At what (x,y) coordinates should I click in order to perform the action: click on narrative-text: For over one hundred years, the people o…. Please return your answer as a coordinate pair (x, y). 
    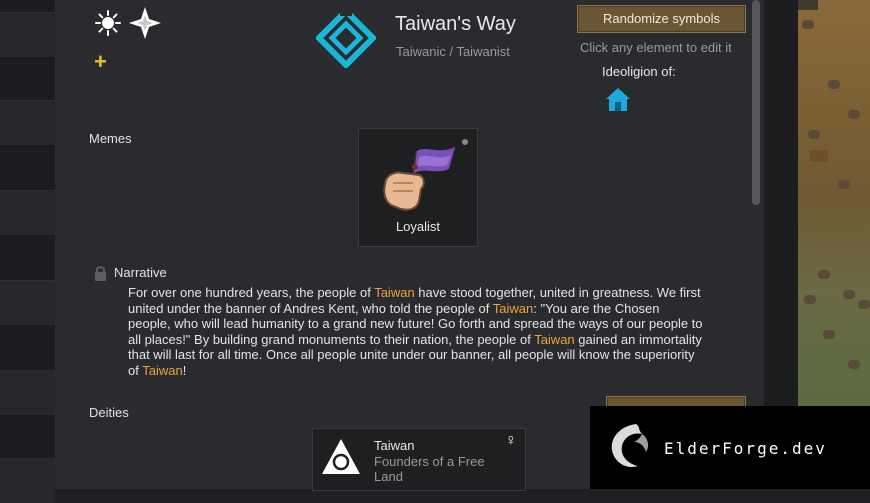
    Looking at the image, I should click on (415, 331).